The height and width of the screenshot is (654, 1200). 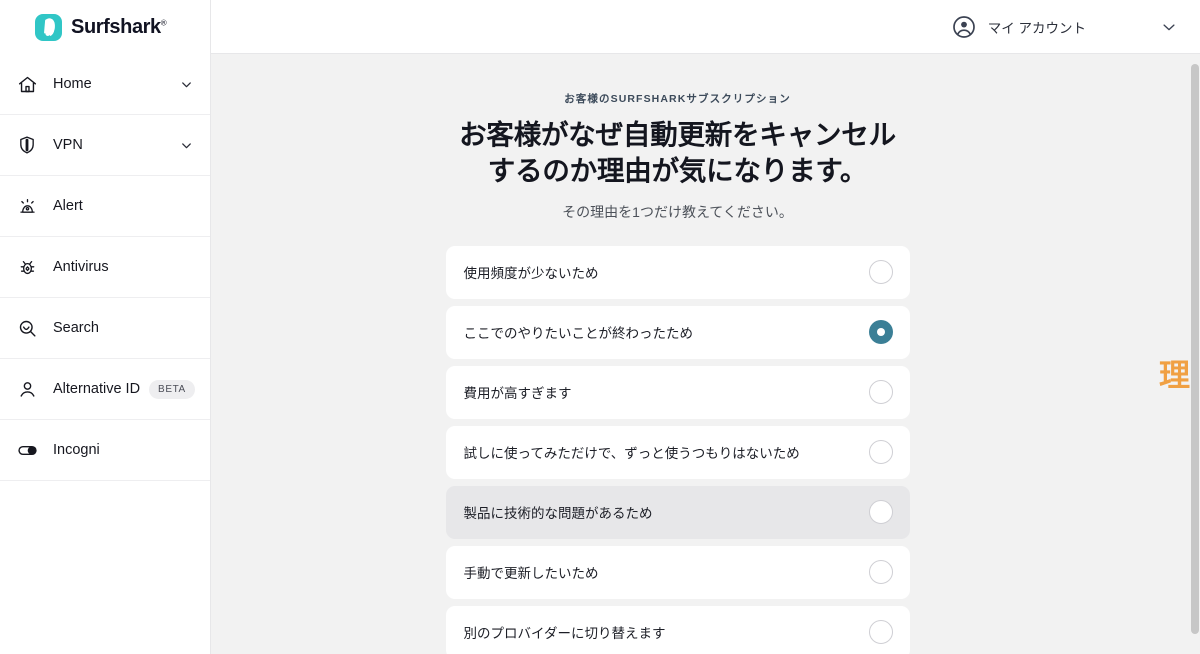 What do you see at coordinates (105, 145) in the screenshot?
I see `sidebar-item-vpn: VPN` at bounding box center [105, 145].